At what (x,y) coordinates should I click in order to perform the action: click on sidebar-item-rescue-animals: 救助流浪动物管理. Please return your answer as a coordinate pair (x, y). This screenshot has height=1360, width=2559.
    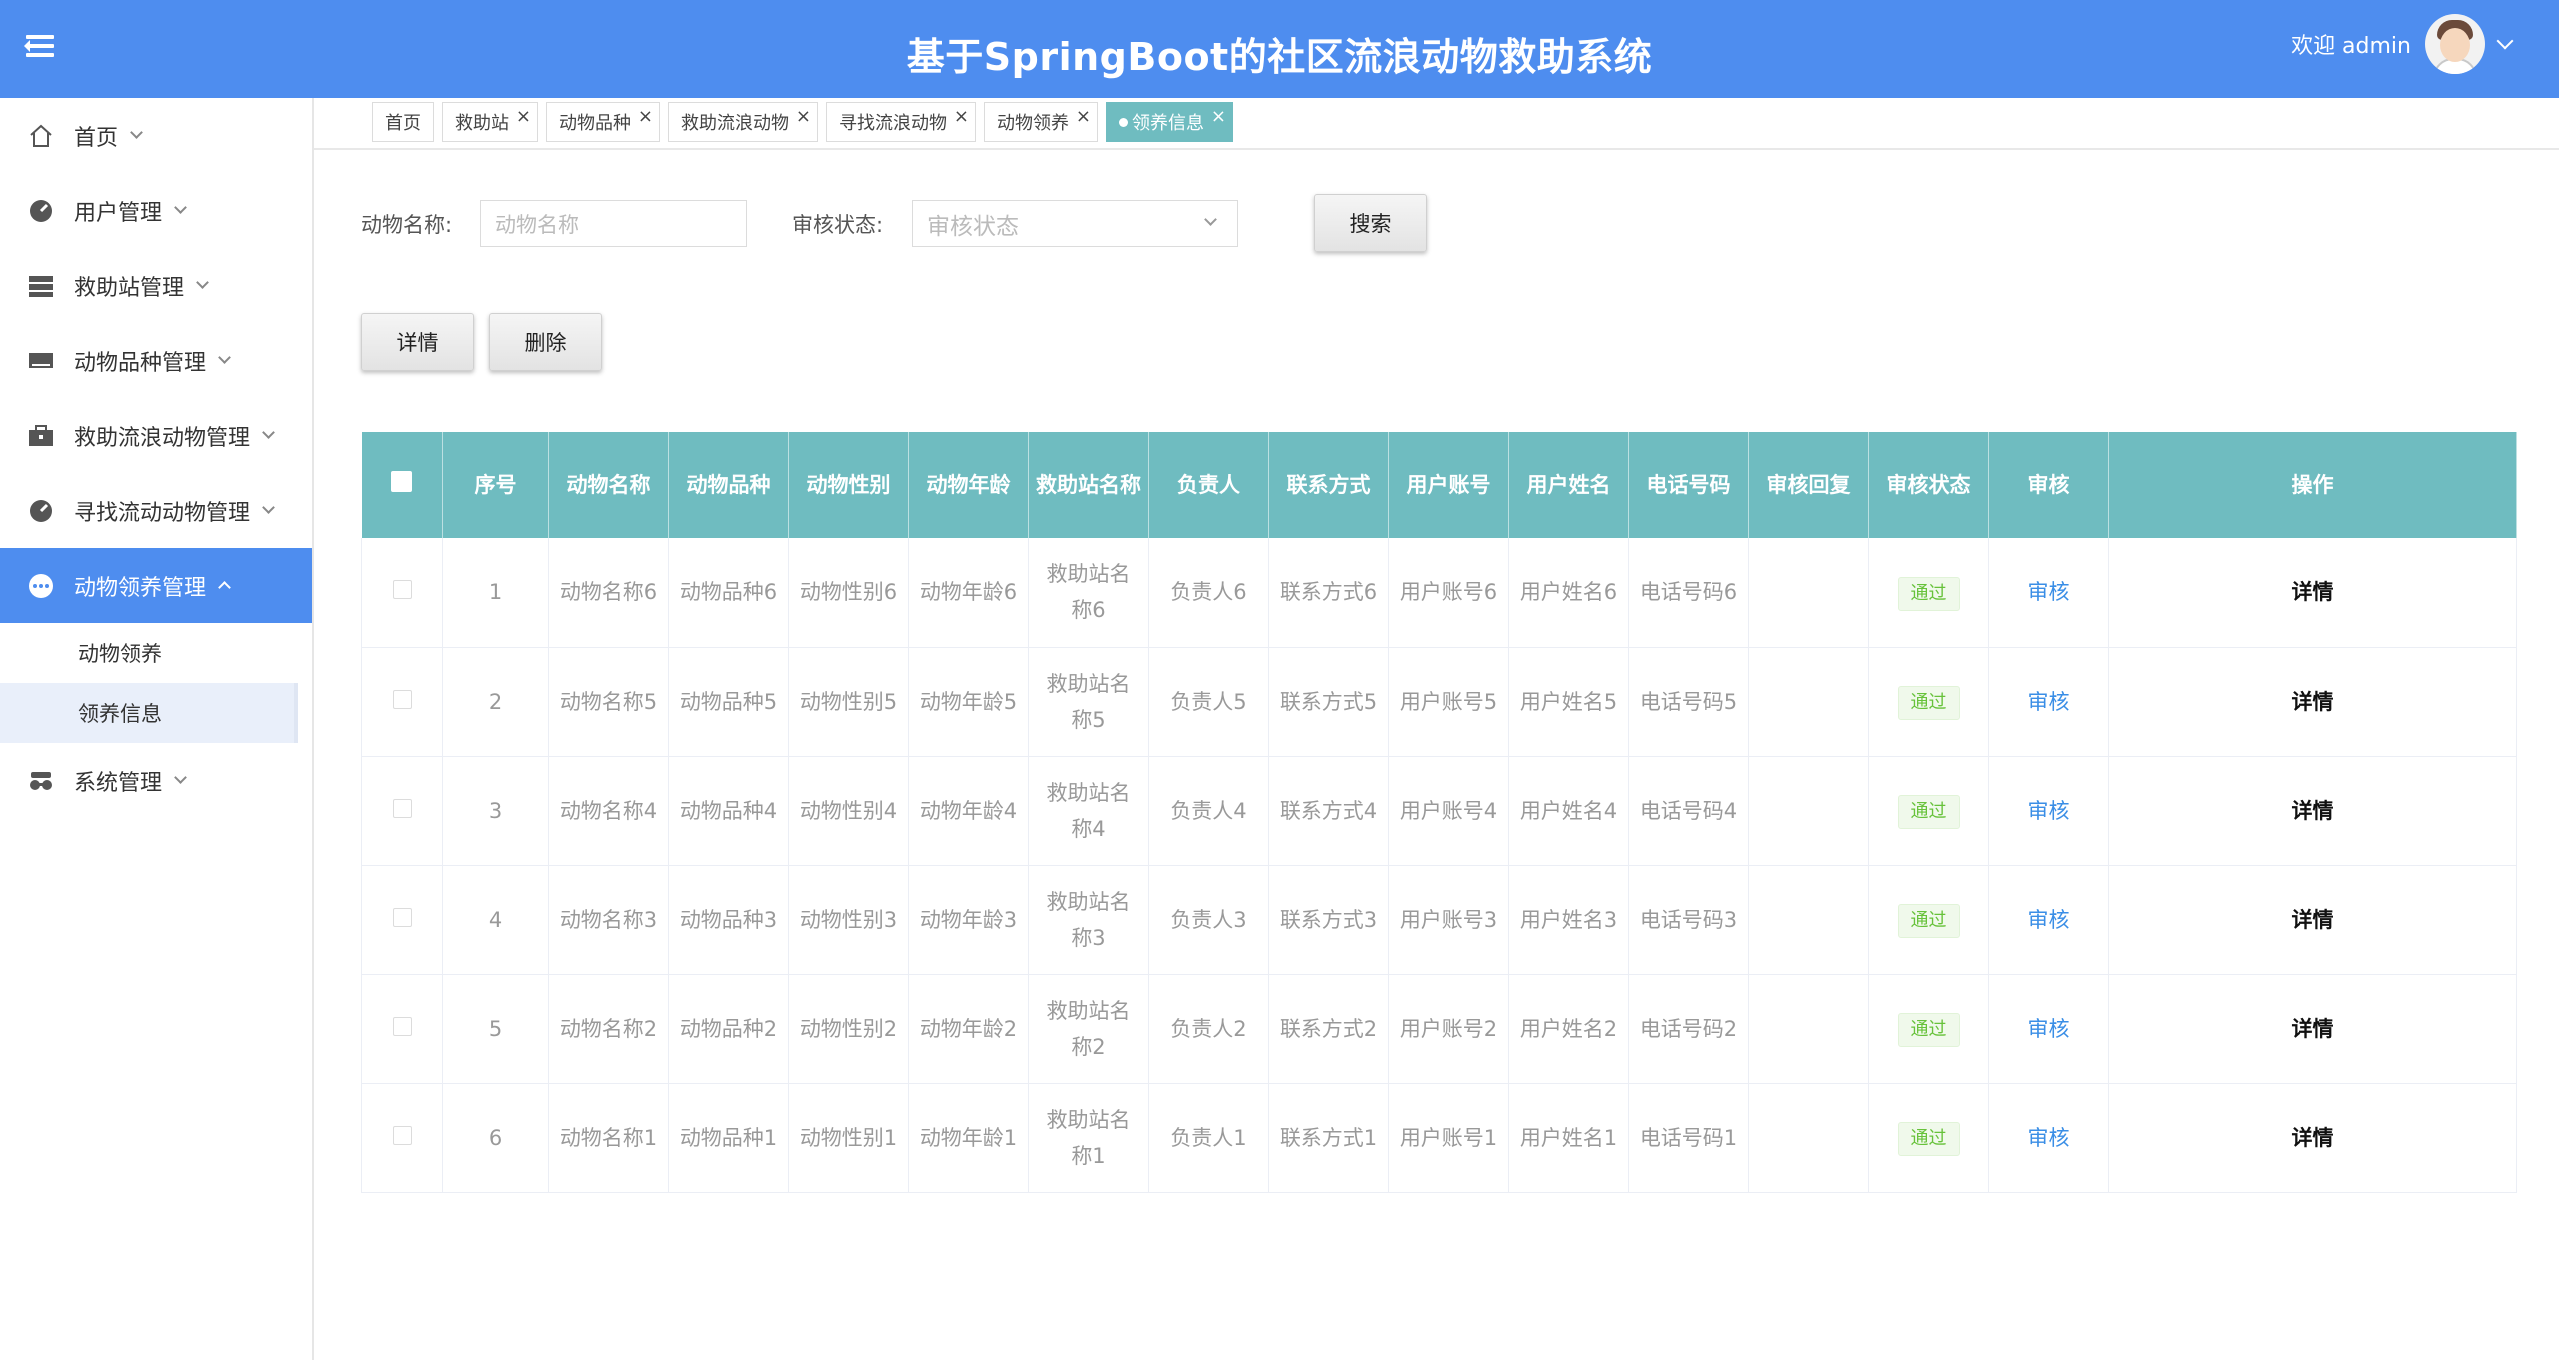
    Looking at the image, I should click on (156, 435).